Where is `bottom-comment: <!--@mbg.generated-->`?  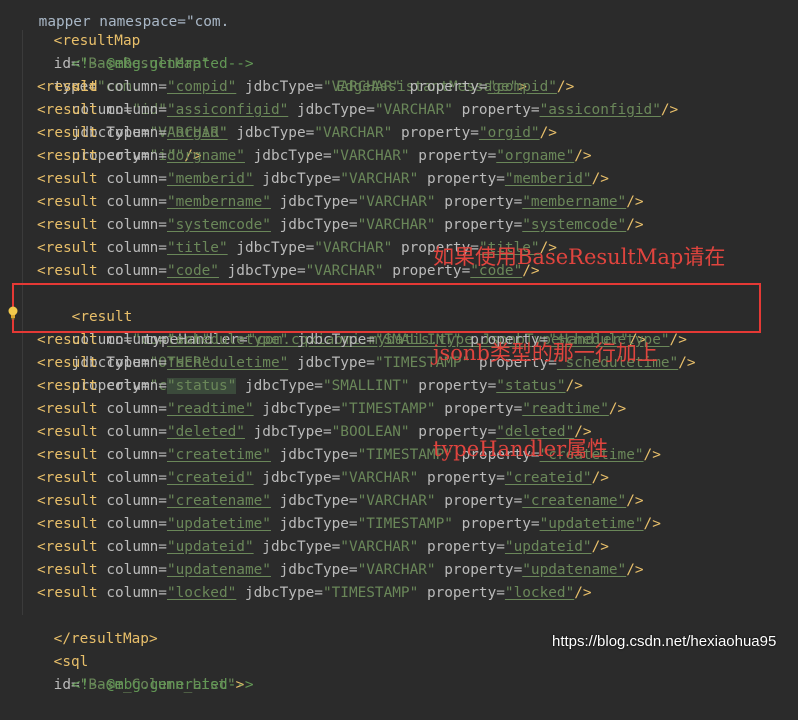 bottom-comment: <!--@mbg.generated--> is located at coordinates (162, 685).